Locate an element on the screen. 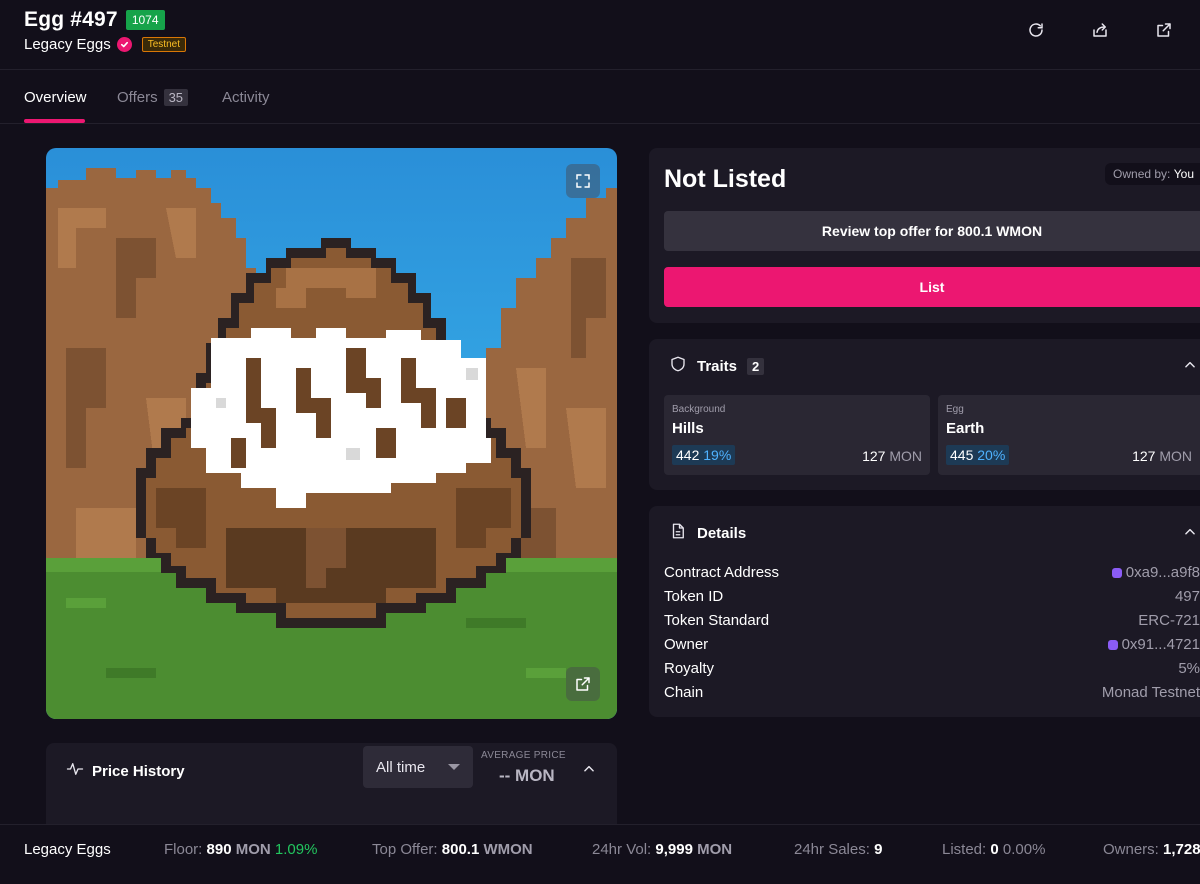 Image resolution: width=1200 pixels, height=884 pixels. trait-type: Background is located at coordinates (699, 409).